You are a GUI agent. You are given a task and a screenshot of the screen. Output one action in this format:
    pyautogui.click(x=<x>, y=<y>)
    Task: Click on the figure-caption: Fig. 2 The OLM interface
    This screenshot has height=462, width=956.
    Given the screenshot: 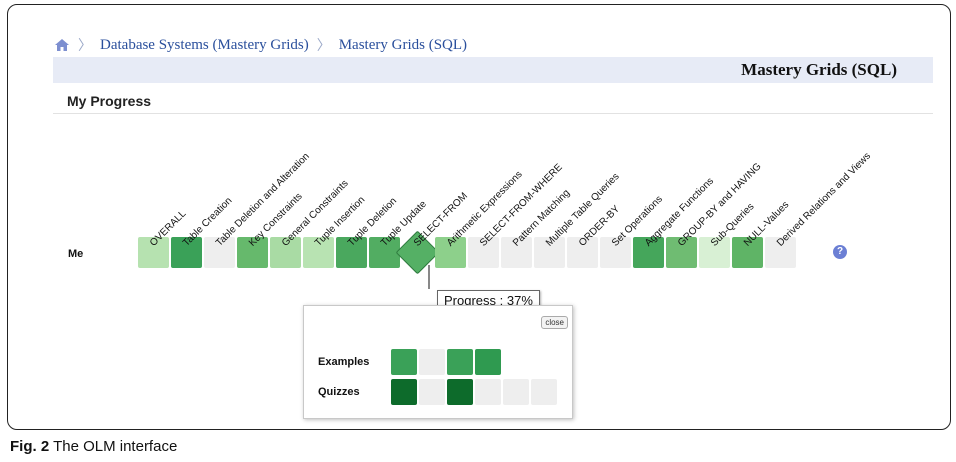 What is the action you would take?
    pyautogui.click(x=93, y=446)
    